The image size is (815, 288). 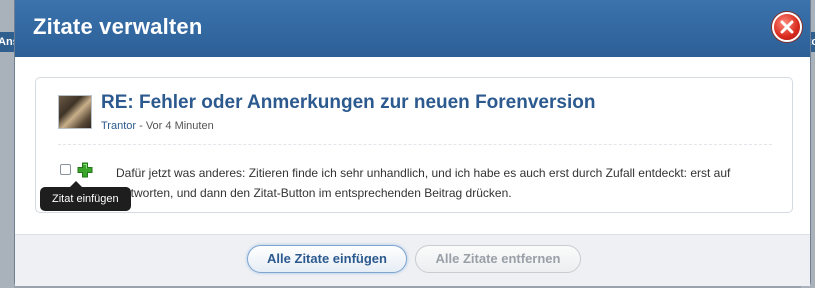 I want to click on insert-all-quotes-button: Alle Zitate einfügen, so click(x=327, y=259).